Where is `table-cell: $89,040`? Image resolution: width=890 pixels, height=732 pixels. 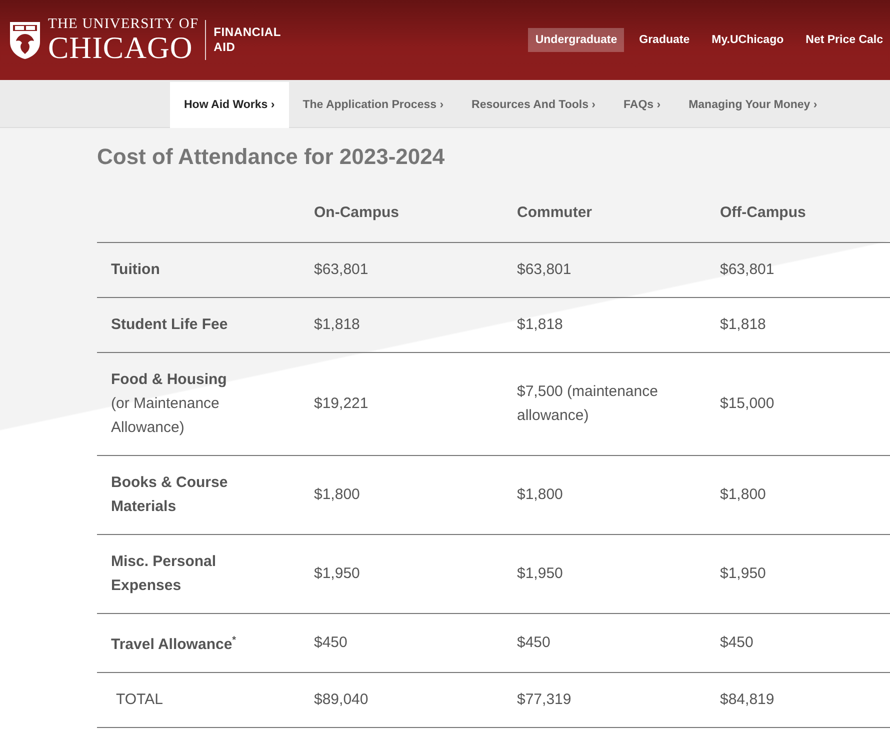
table-cell: $89,040 is located at coordinates (341, 699).